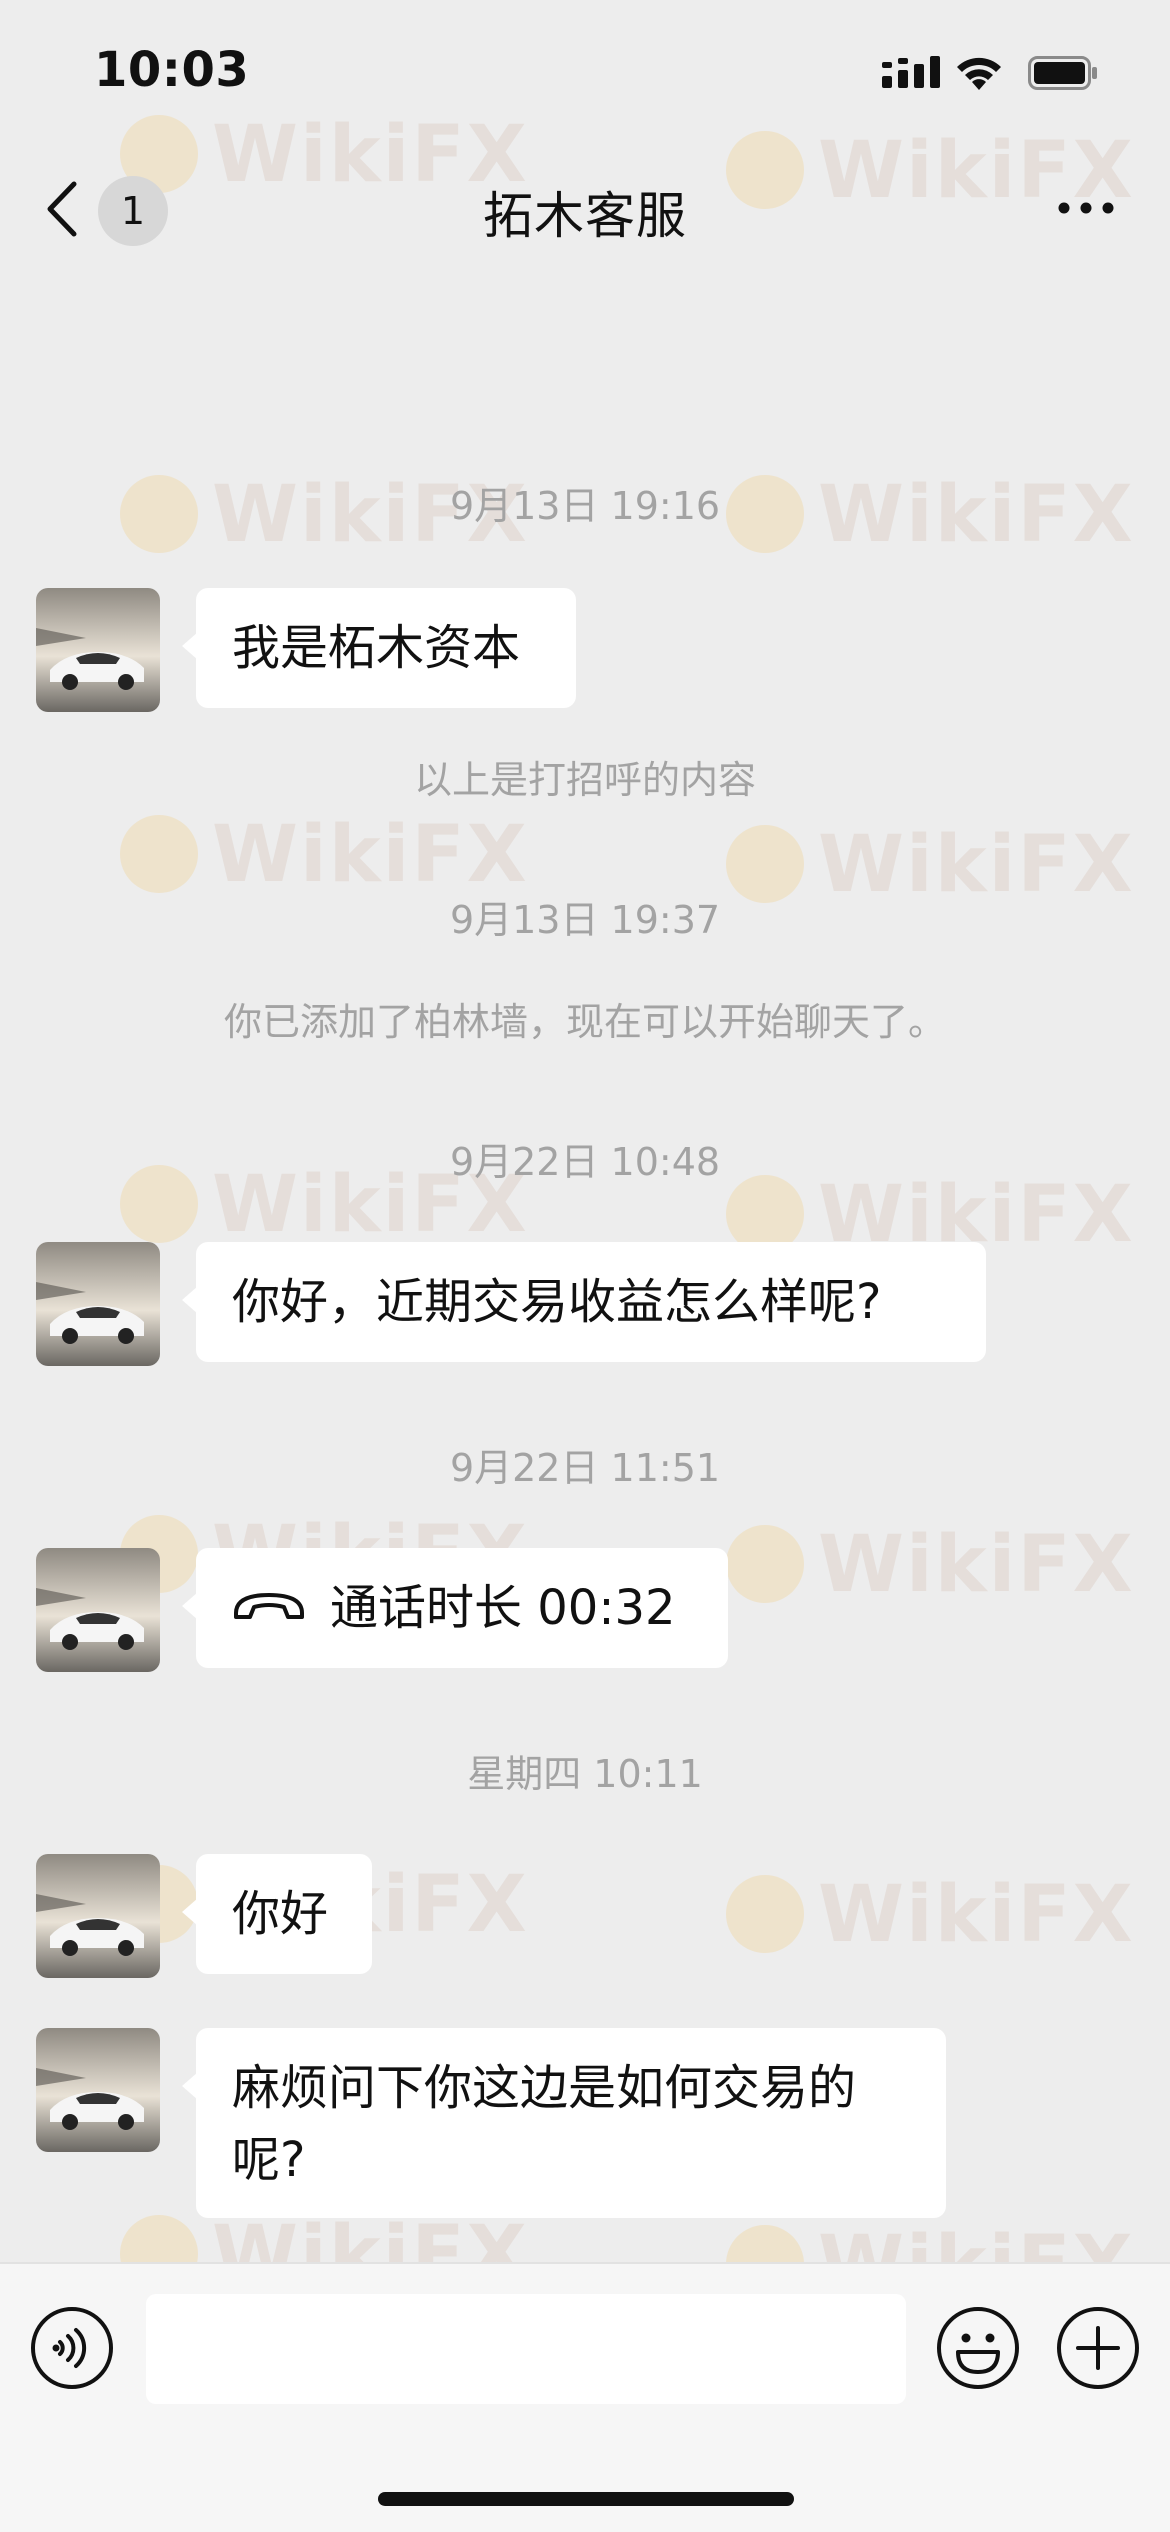 Image resolution: width=1170 pixels, height=2532 pixels. I want to click on system-message: 以上是打招呼的内容, so click(584, 780).